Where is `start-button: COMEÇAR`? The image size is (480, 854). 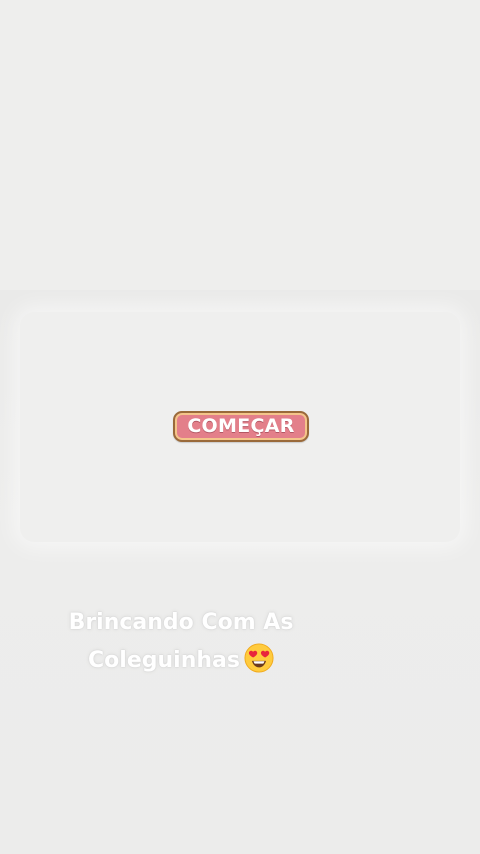
start-button: COMEÇAR is located at coordinates (241, 426).